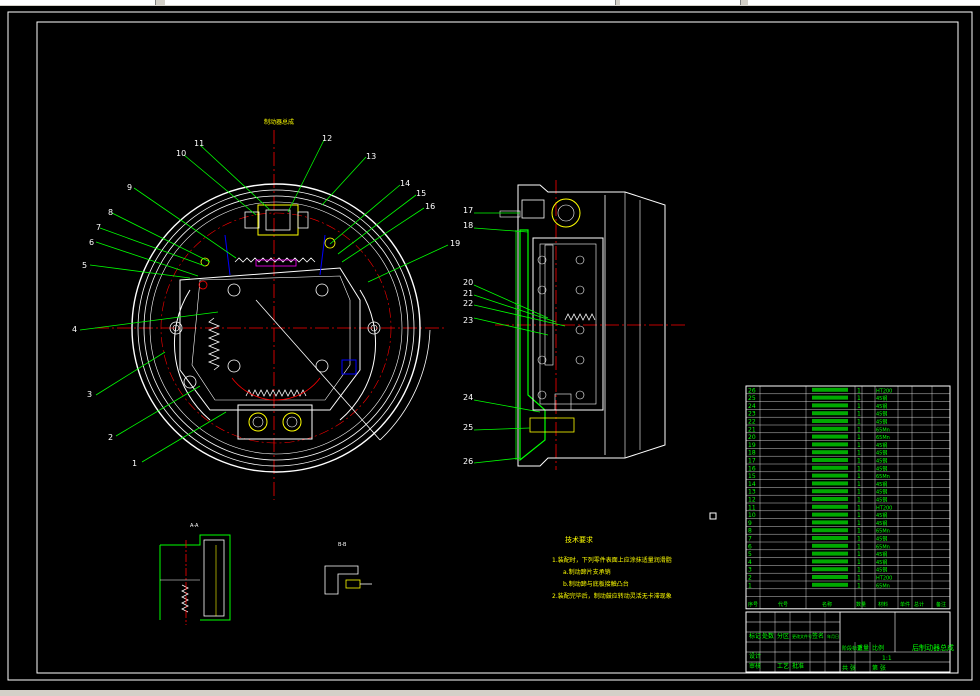 This screenshot has height=696, width=980. I want to click on section-a: A-A, so click(195, 574).